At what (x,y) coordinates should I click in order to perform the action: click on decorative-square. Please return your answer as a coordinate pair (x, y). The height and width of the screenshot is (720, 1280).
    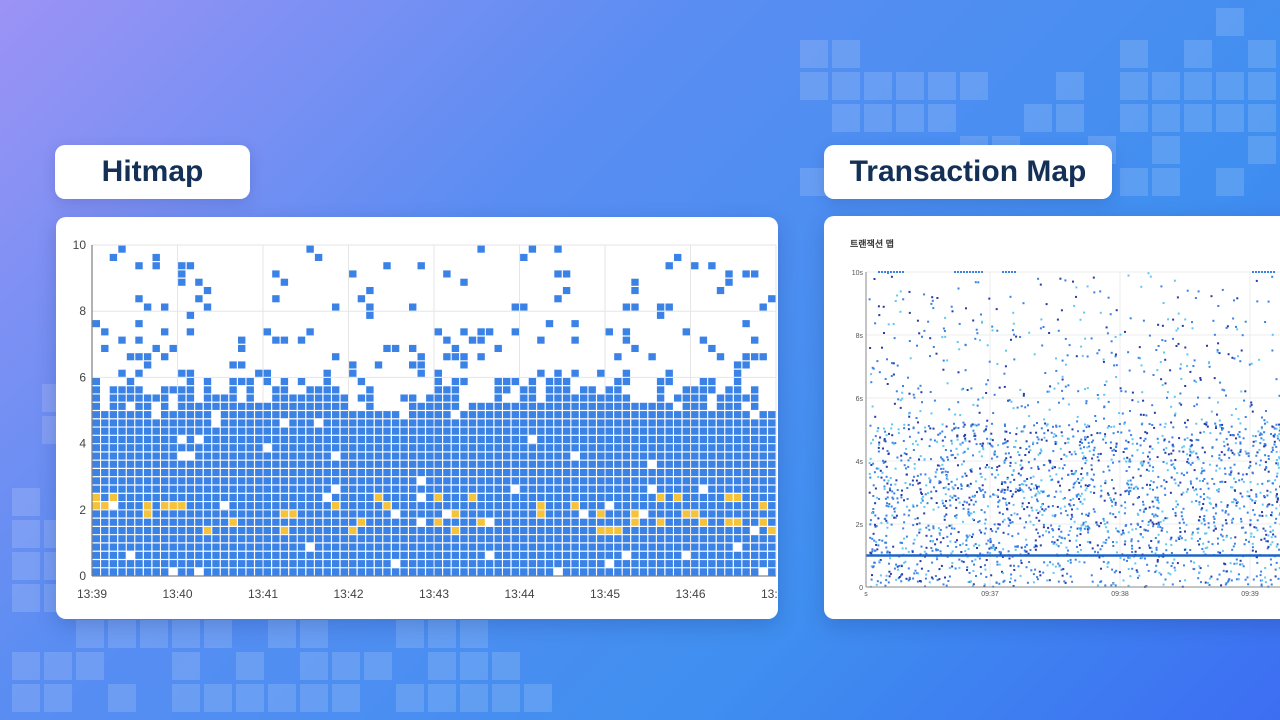
    Looking at the image, I should click on (346, 698).